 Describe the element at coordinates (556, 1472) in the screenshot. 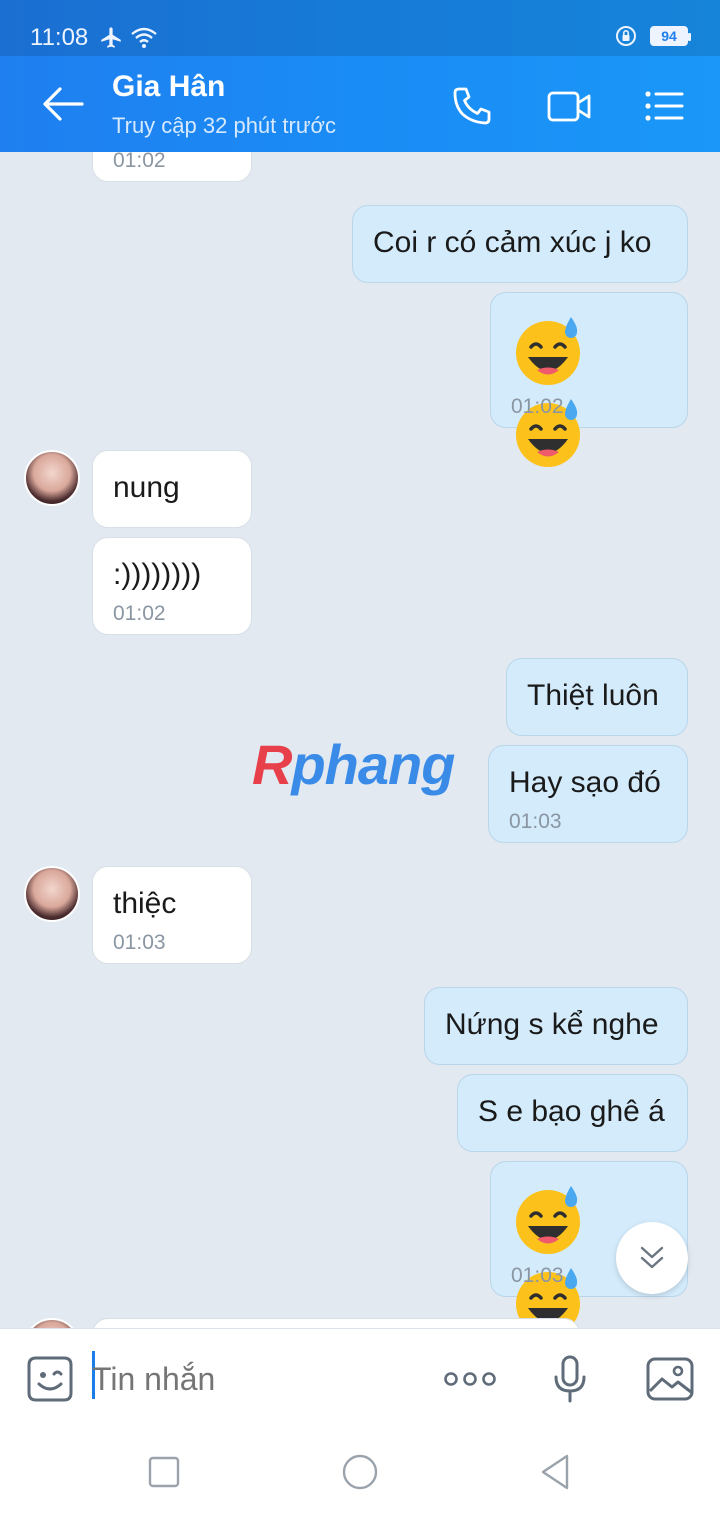

I see `back-nav-icon` at that location.